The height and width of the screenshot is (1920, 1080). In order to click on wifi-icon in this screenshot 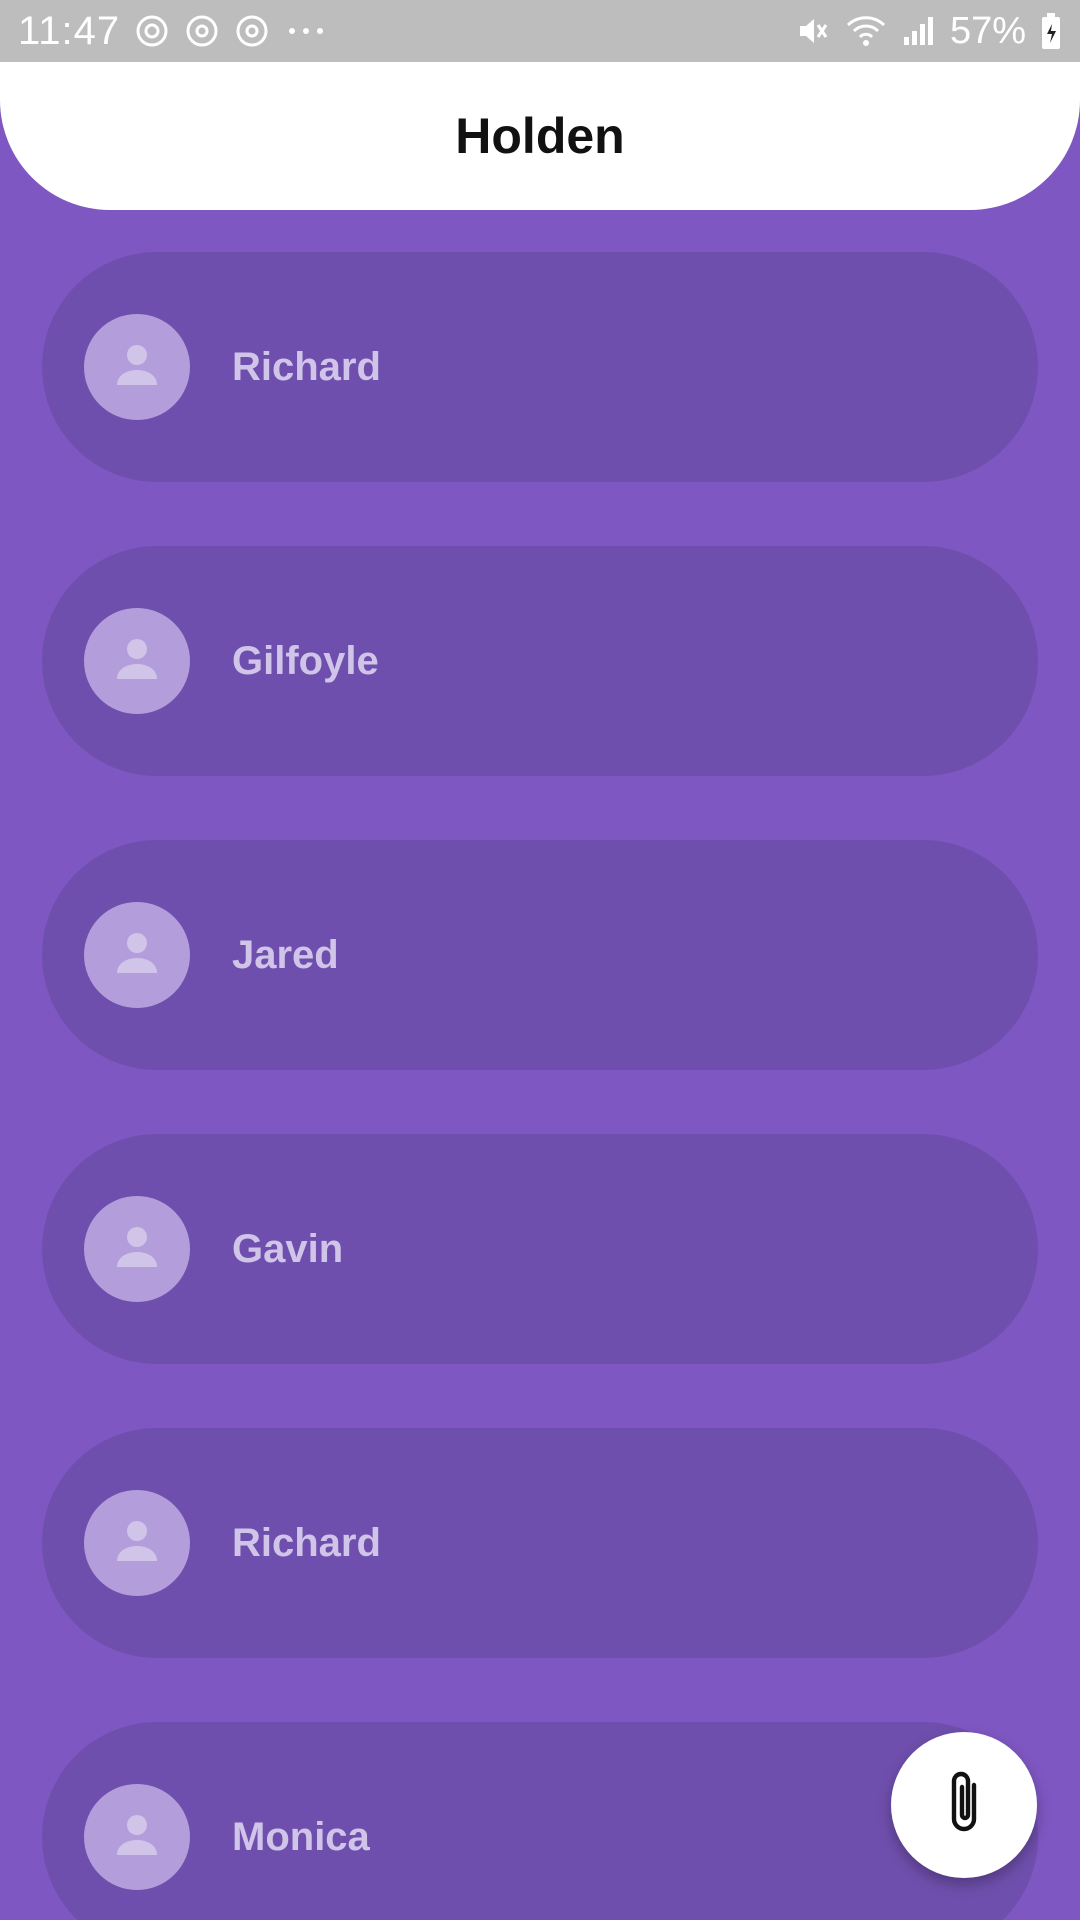, I will do `click(866, 31)`.